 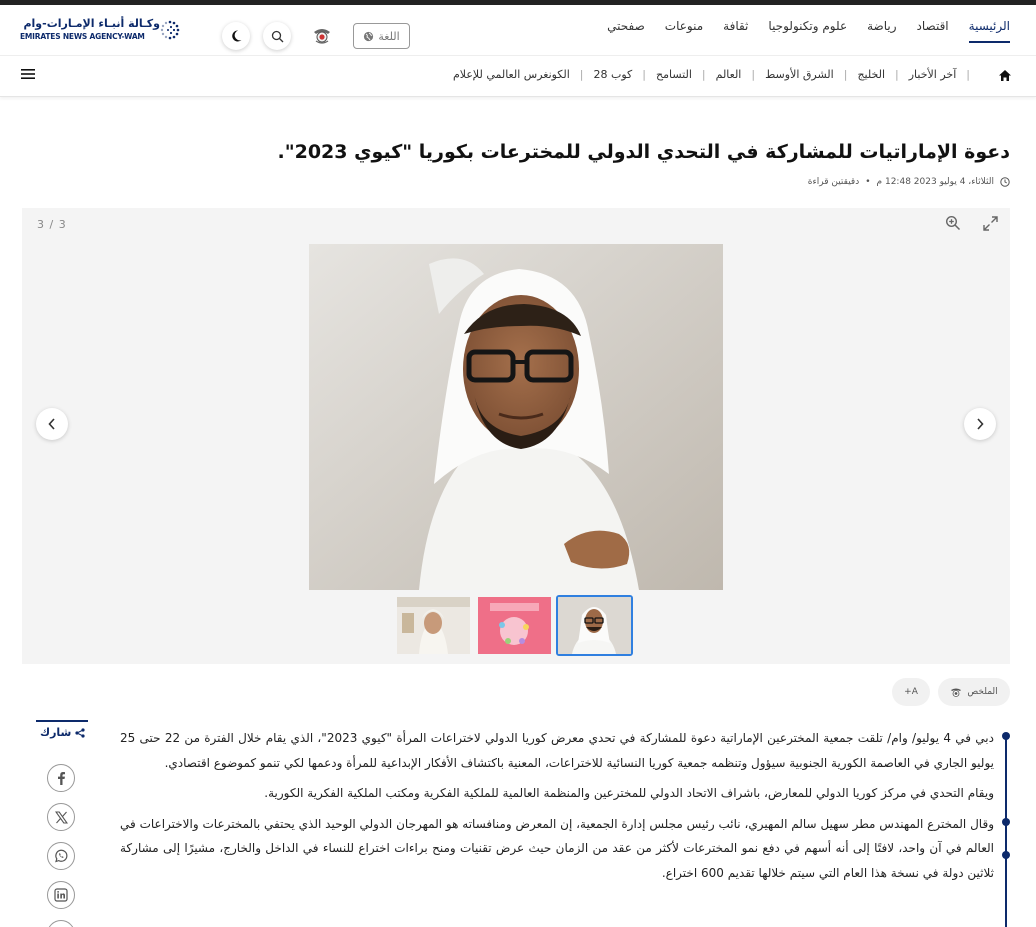 I want to click on share-heading: شارك, so click(x=62, y=732).